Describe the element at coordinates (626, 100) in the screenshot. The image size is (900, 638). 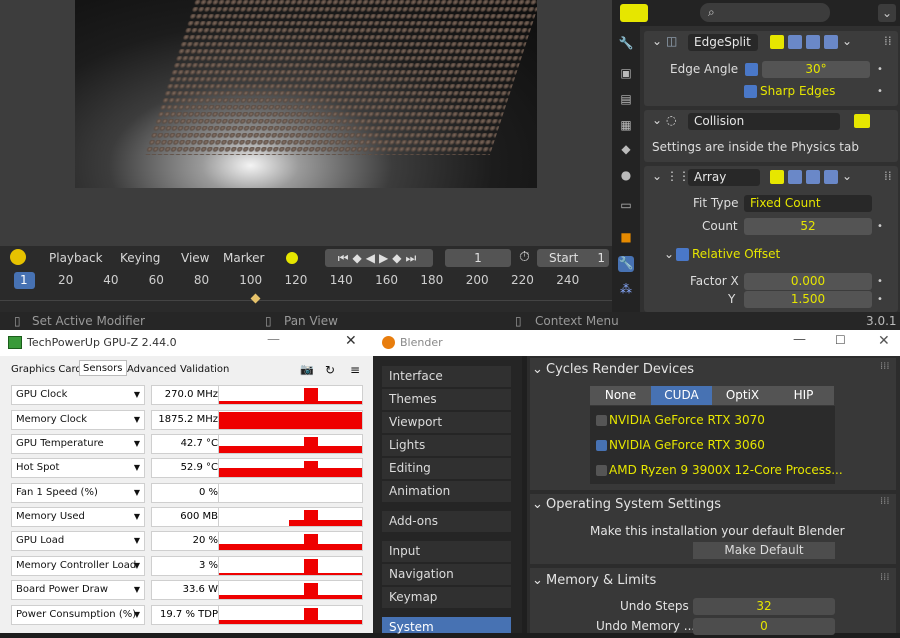
I see `output-icon: ▤` at that location.